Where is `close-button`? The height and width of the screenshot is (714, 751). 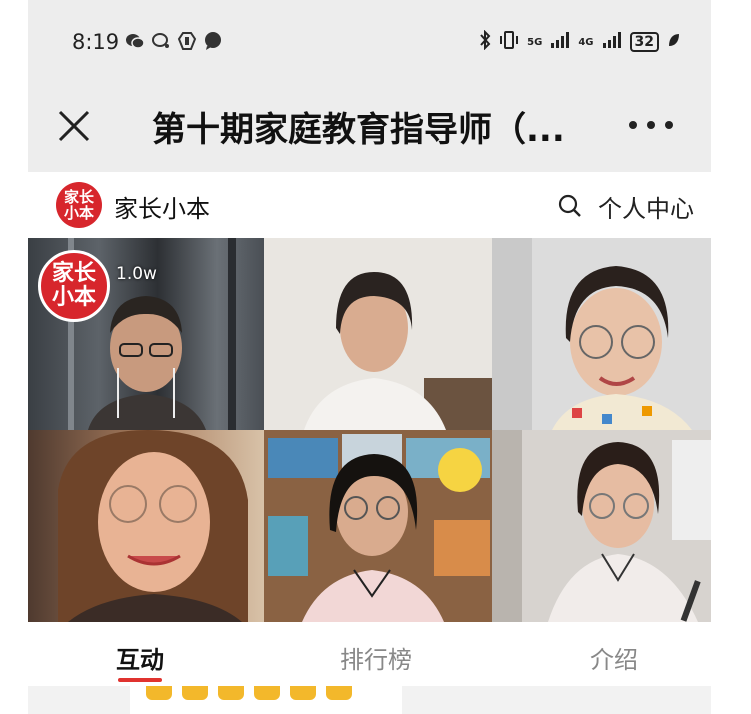 close-button is located at coordinates (74, 126).